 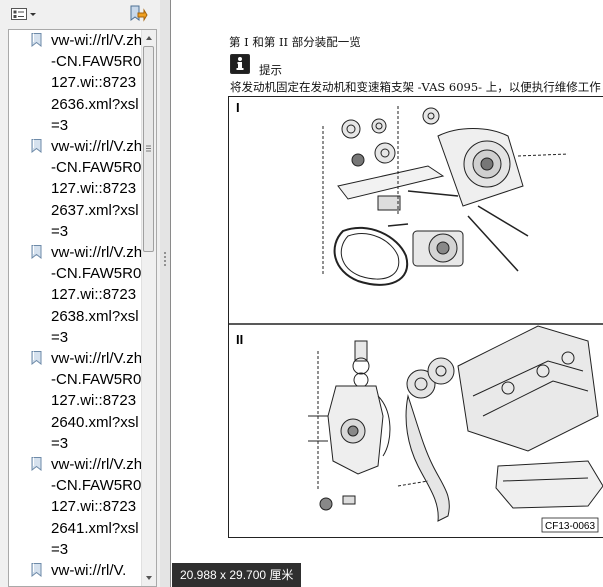 What do you see at coordinates (165, 293) in the screenshot?
I see `panel-splitter` at bounding box center [165, 293].